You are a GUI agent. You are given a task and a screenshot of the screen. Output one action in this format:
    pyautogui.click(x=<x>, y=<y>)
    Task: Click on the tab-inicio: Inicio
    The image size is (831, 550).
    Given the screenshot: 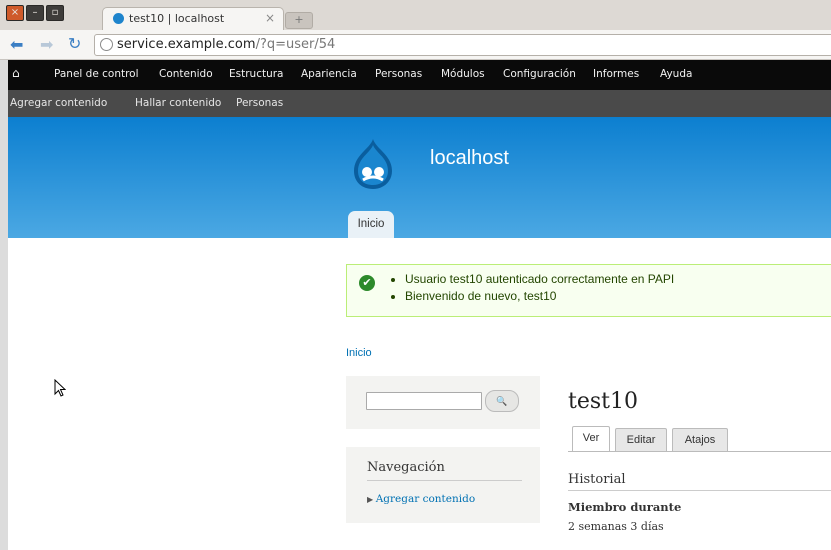 What is the action you would take?
    pyautogui.click(x=371, y=225)
    